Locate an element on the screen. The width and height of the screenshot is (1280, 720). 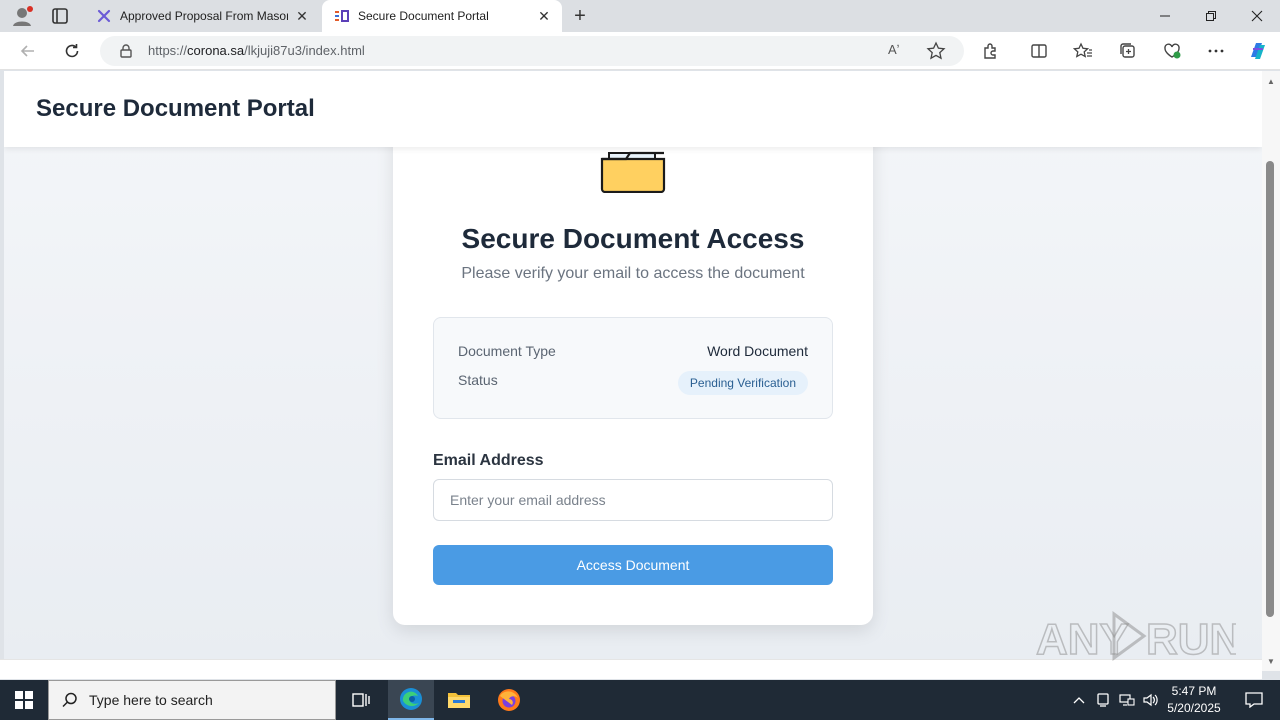
network-icon is located at coordinates (1127, 700).